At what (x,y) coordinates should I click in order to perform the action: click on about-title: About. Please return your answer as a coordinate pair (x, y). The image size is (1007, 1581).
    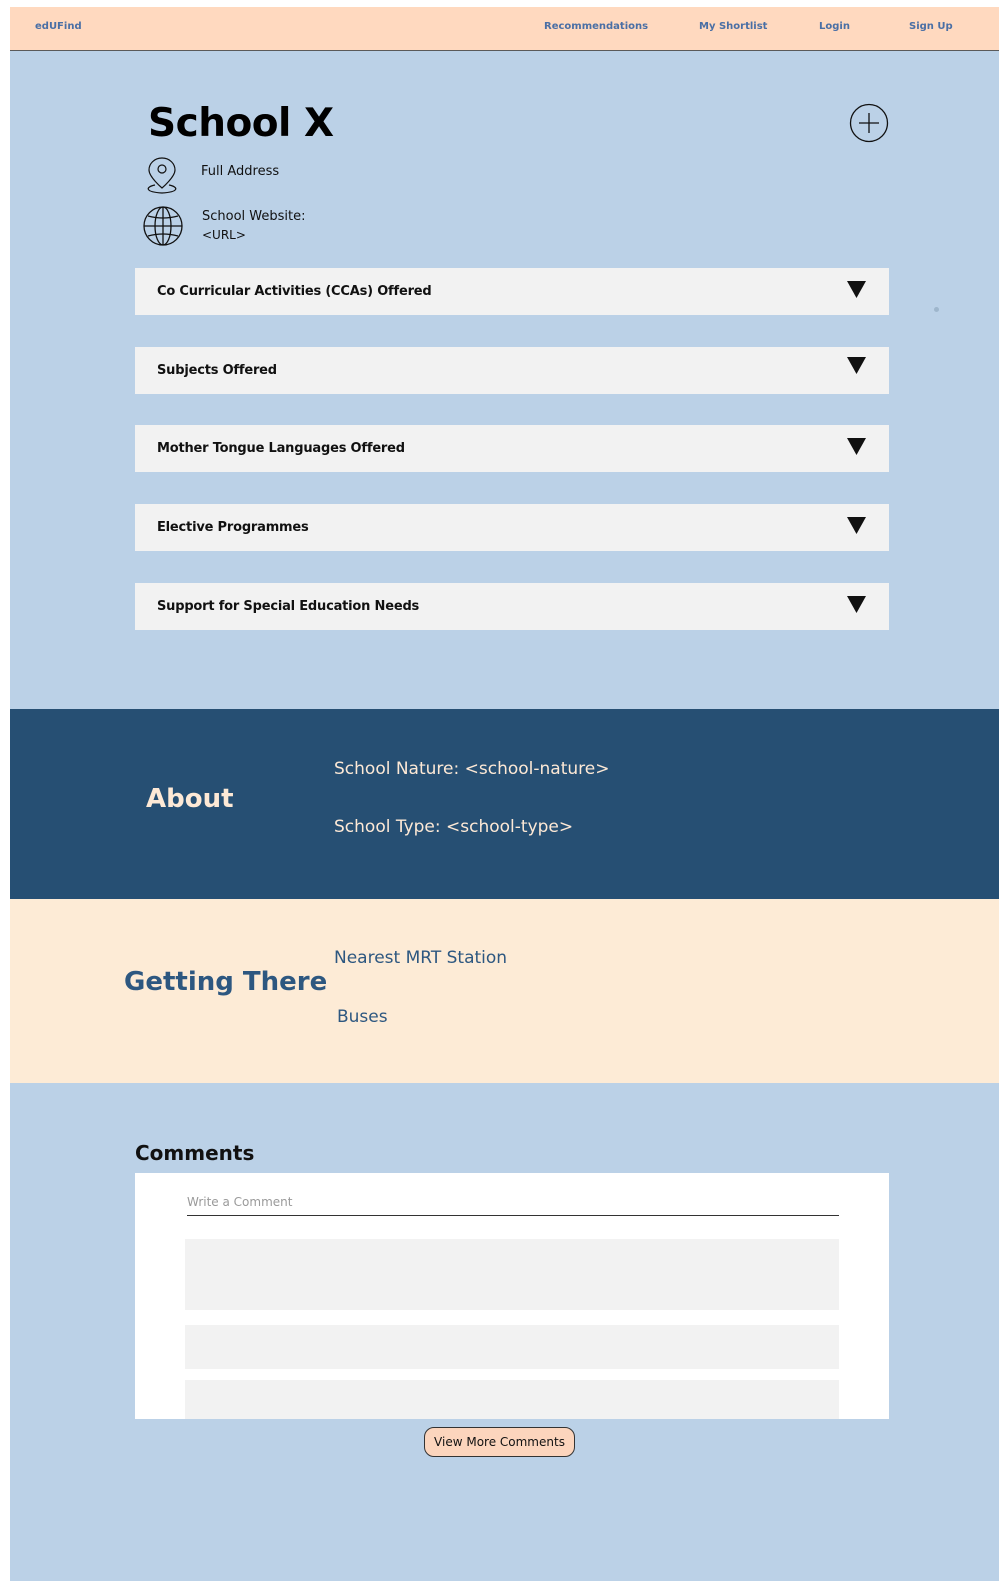
    Looking at the image, I should click on (190, 799).